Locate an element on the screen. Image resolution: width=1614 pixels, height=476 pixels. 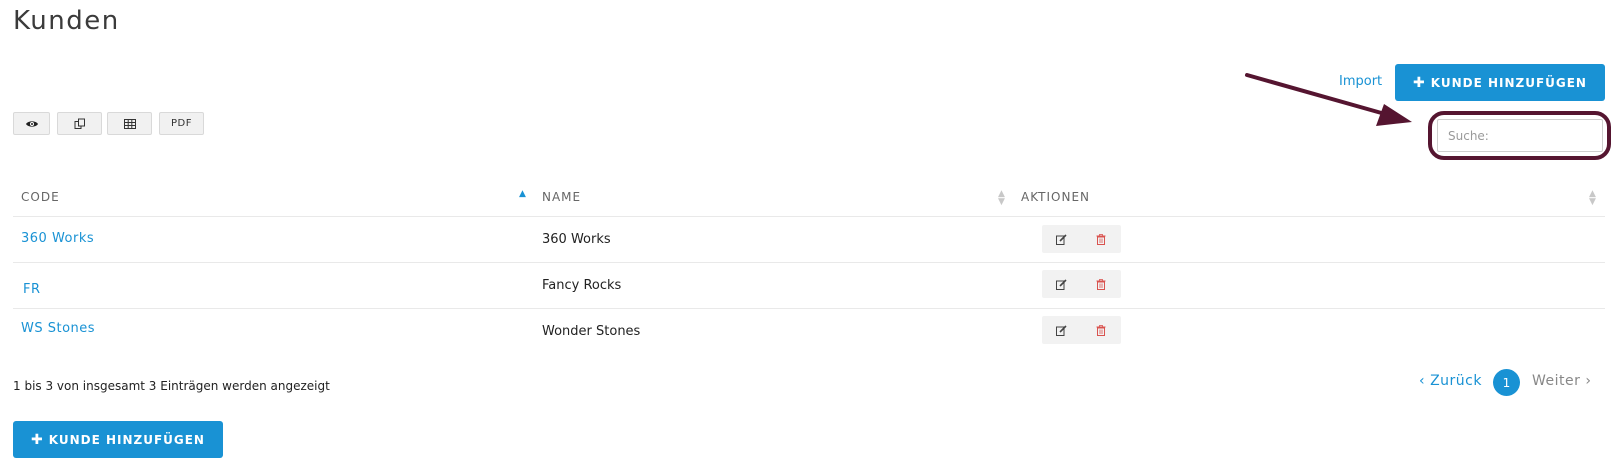
table-icon is located at coordinates (129, 123).